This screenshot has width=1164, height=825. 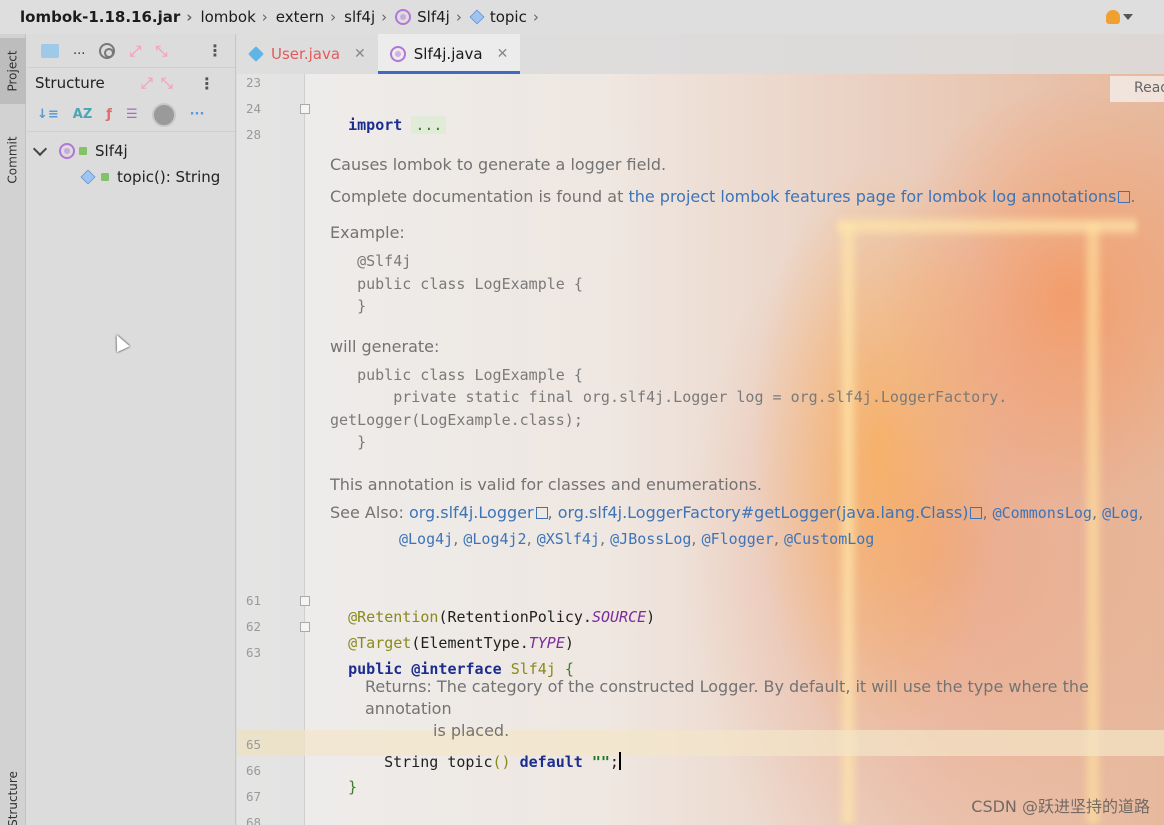 What do you see at coordinates (310, 17) in the screenshot?
I see `breadcrumb-item-extern: extern ›` at bounding box center [310, 17].